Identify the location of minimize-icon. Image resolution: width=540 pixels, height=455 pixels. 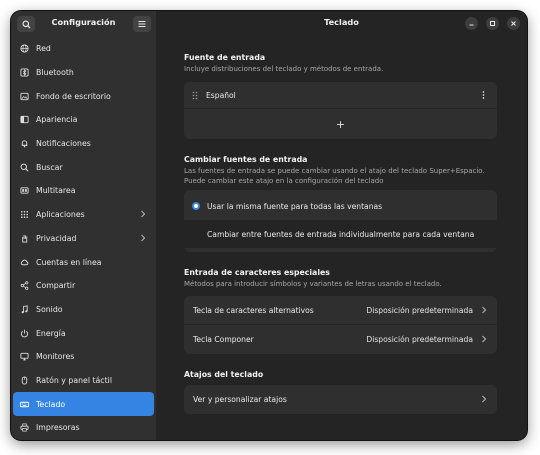
(471, 25).